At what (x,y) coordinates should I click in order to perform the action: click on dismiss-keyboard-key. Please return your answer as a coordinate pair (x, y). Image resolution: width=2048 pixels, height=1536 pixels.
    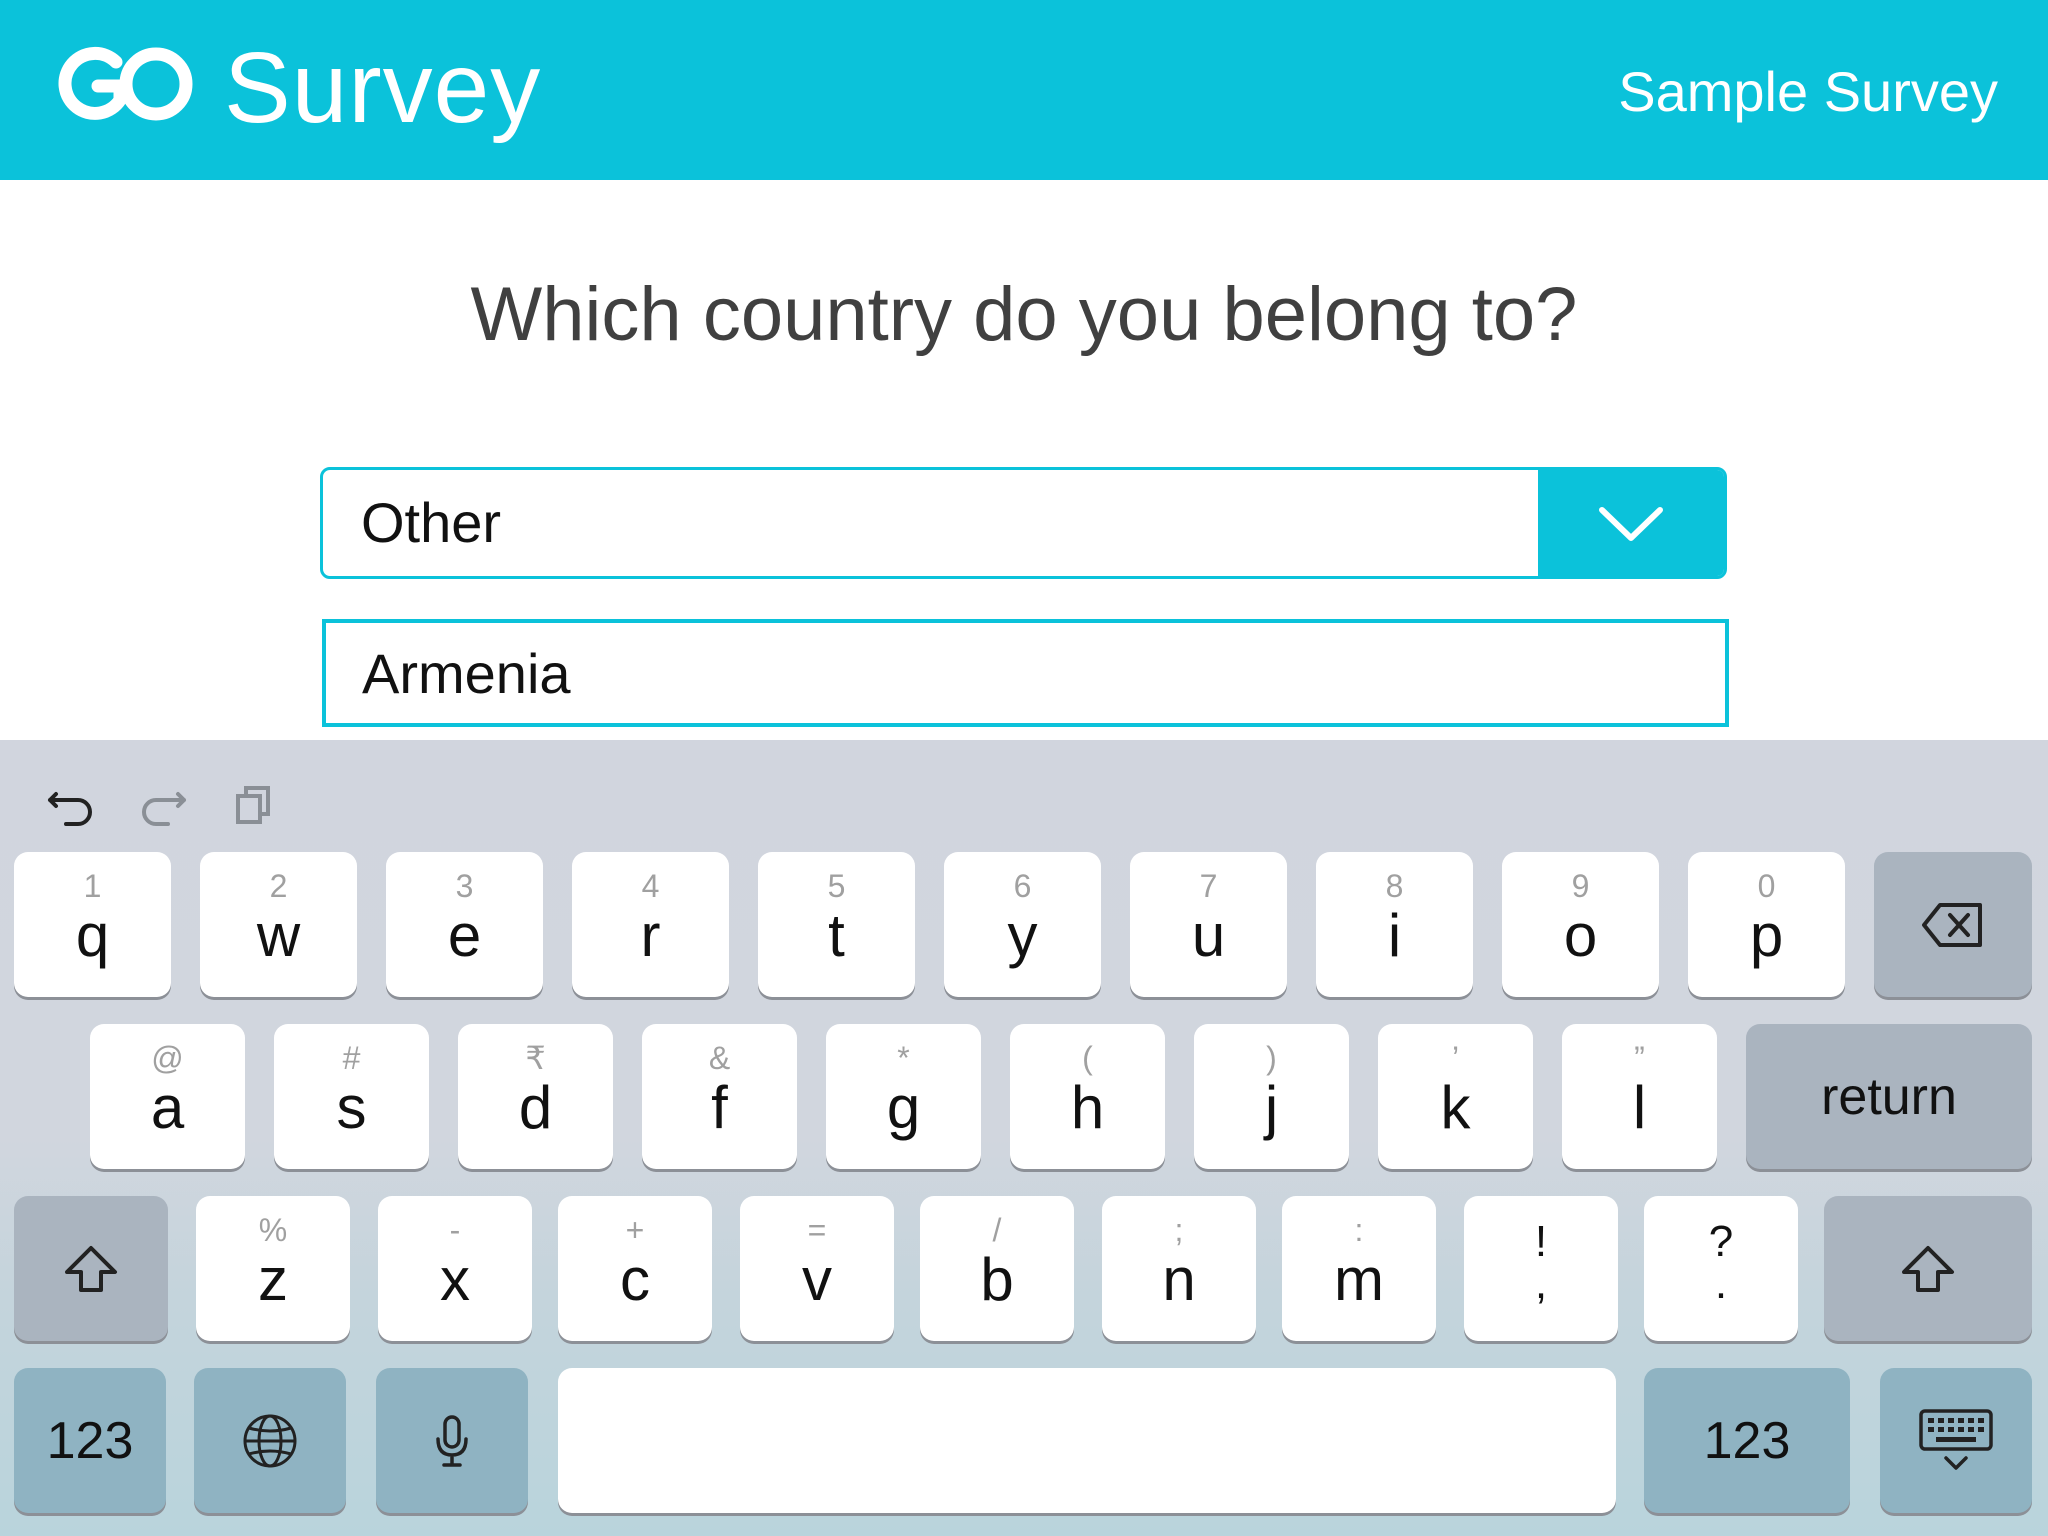
    Looking at the image, I should click on (1956, 1440).